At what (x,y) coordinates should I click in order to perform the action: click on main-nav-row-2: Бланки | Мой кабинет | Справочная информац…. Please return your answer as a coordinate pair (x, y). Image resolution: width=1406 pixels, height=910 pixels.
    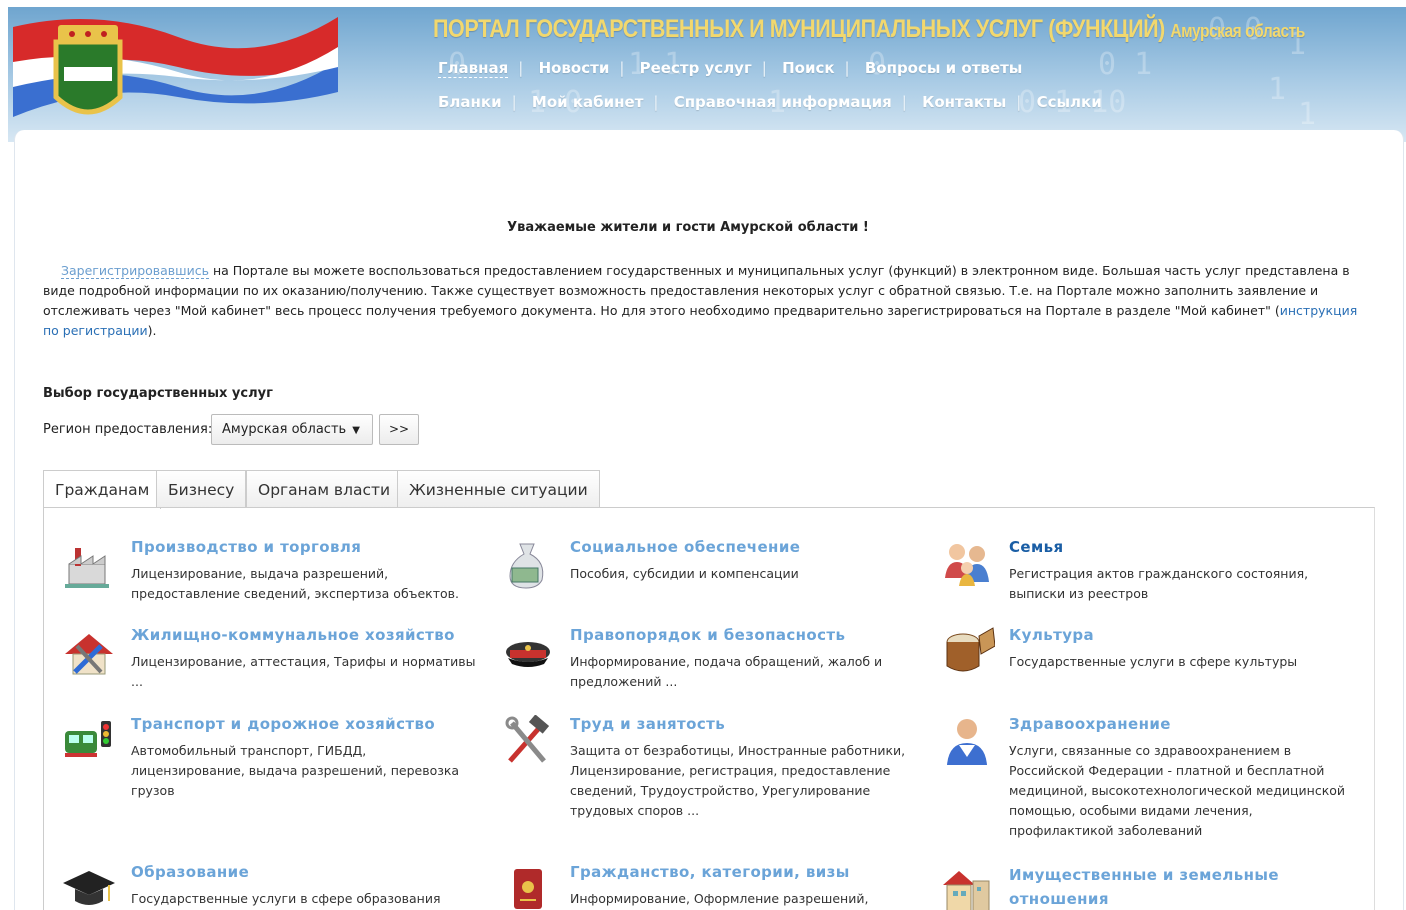
    Looking at the image, I should click on (770, 102).